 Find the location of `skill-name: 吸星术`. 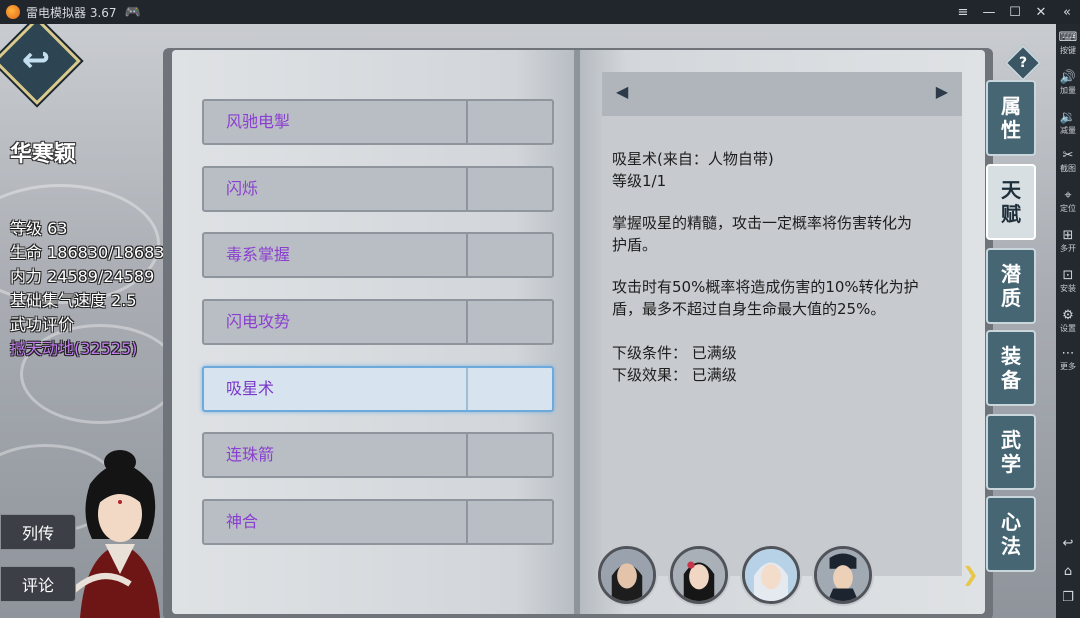

skill-name: 吸星术 is located at coordinates (250, 388).